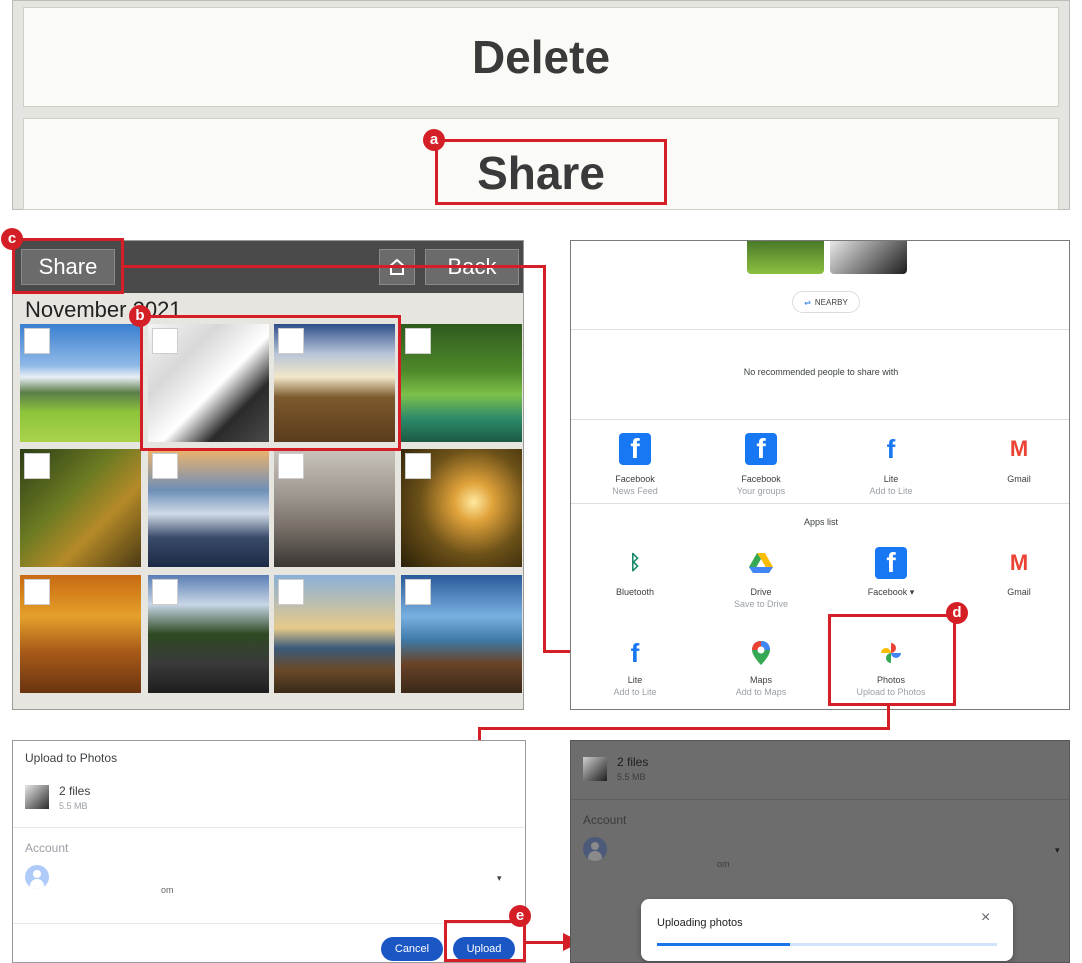 The image size is (1082, 963). What do you see at coordinates (485, 941) in the screenshot?
I see `callout-e-box` at bounding box center [485, 941].